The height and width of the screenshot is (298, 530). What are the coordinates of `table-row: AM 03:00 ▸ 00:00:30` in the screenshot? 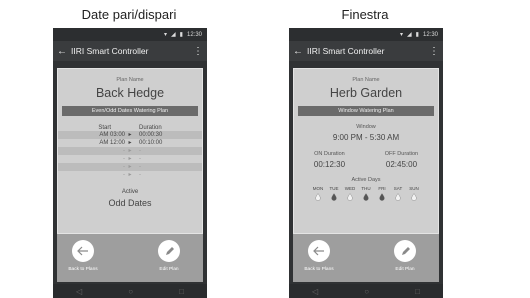 It's located at (130, 135).